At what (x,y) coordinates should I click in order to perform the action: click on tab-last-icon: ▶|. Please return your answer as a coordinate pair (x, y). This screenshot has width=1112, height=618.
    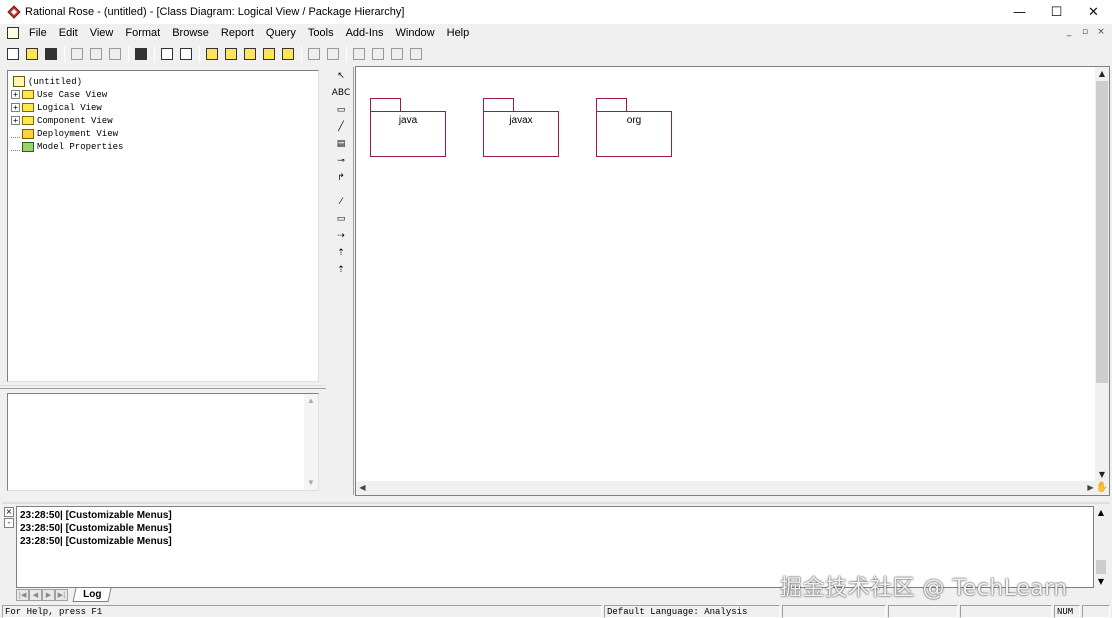
    Looking at the image, I should click on (61, 595).